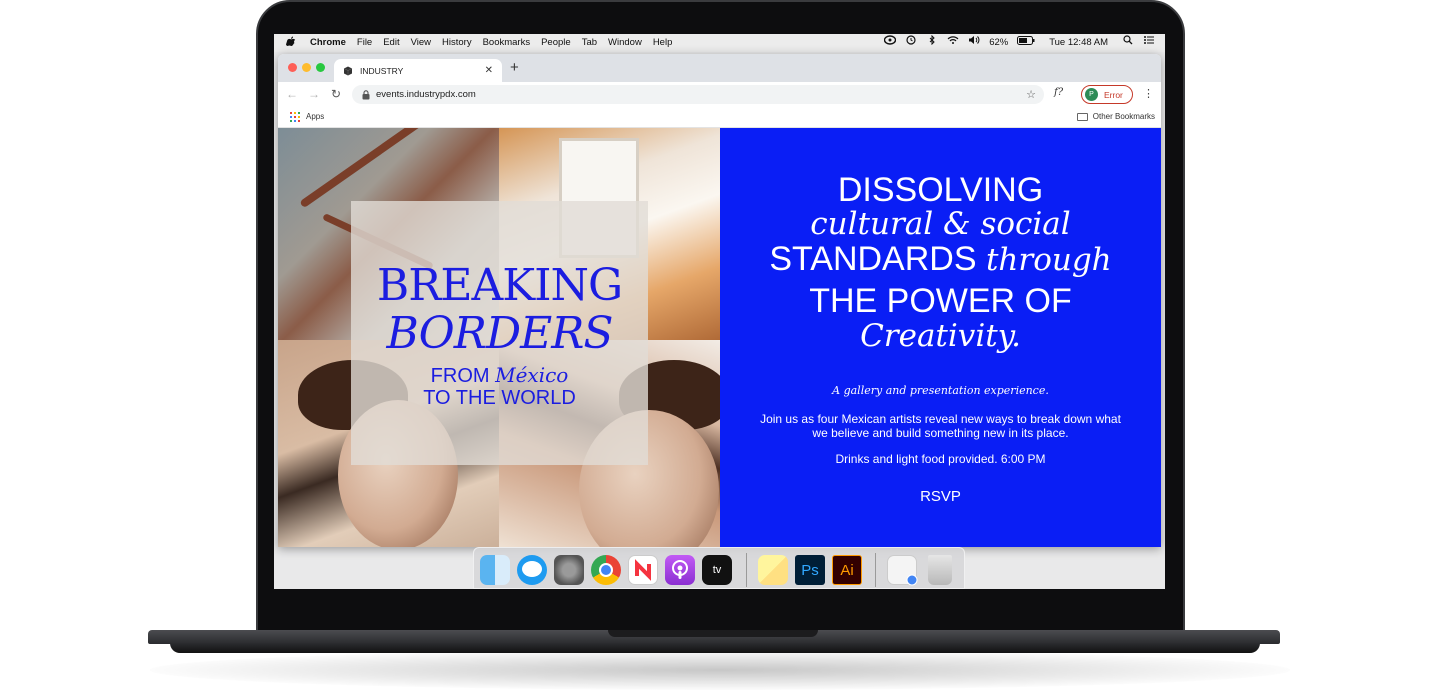  I want to click on menu-history: History, so click(457, 43).